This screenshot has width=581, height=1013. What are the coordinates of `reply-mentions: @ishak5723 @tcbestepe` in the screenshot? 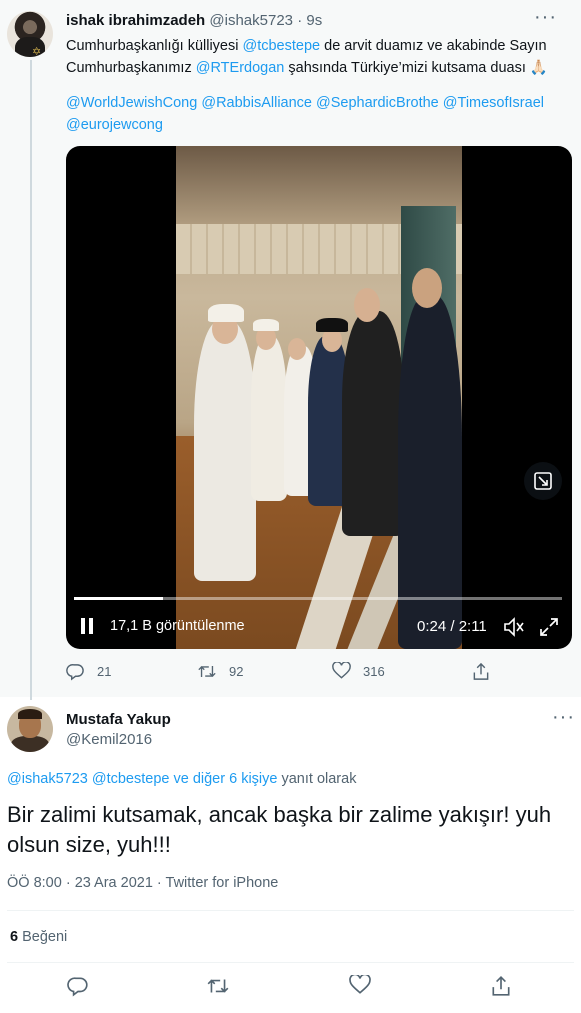 It's located at (88, 779).